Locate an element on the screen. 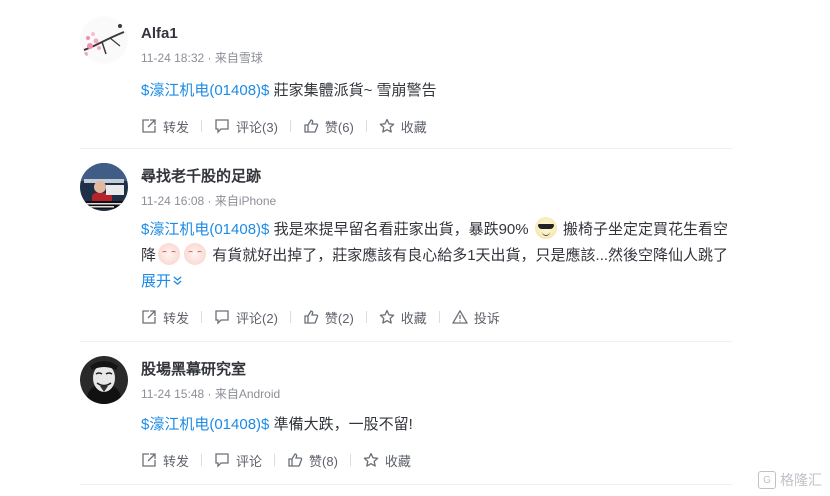 The height and width of the screenshot is (496, 830). comment-button: 评论(3) is located at coordinates (246, 126).